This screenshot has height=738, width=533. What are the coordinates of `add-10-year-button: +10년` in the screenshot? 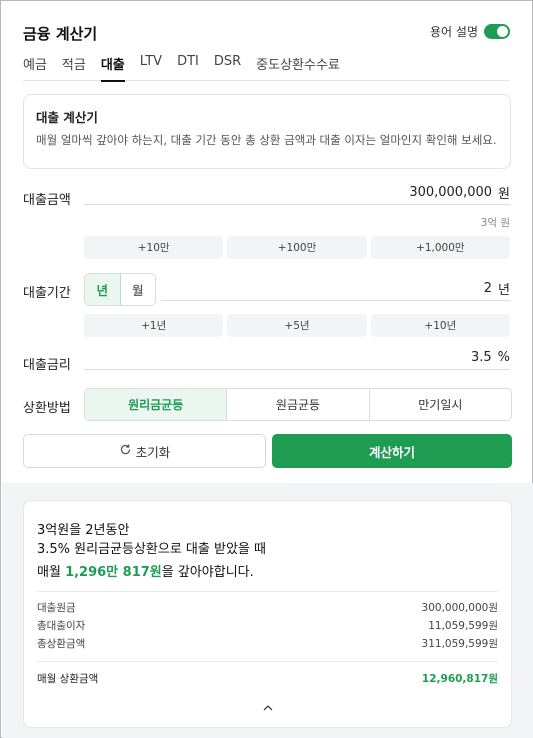 It's located at (440, 325).